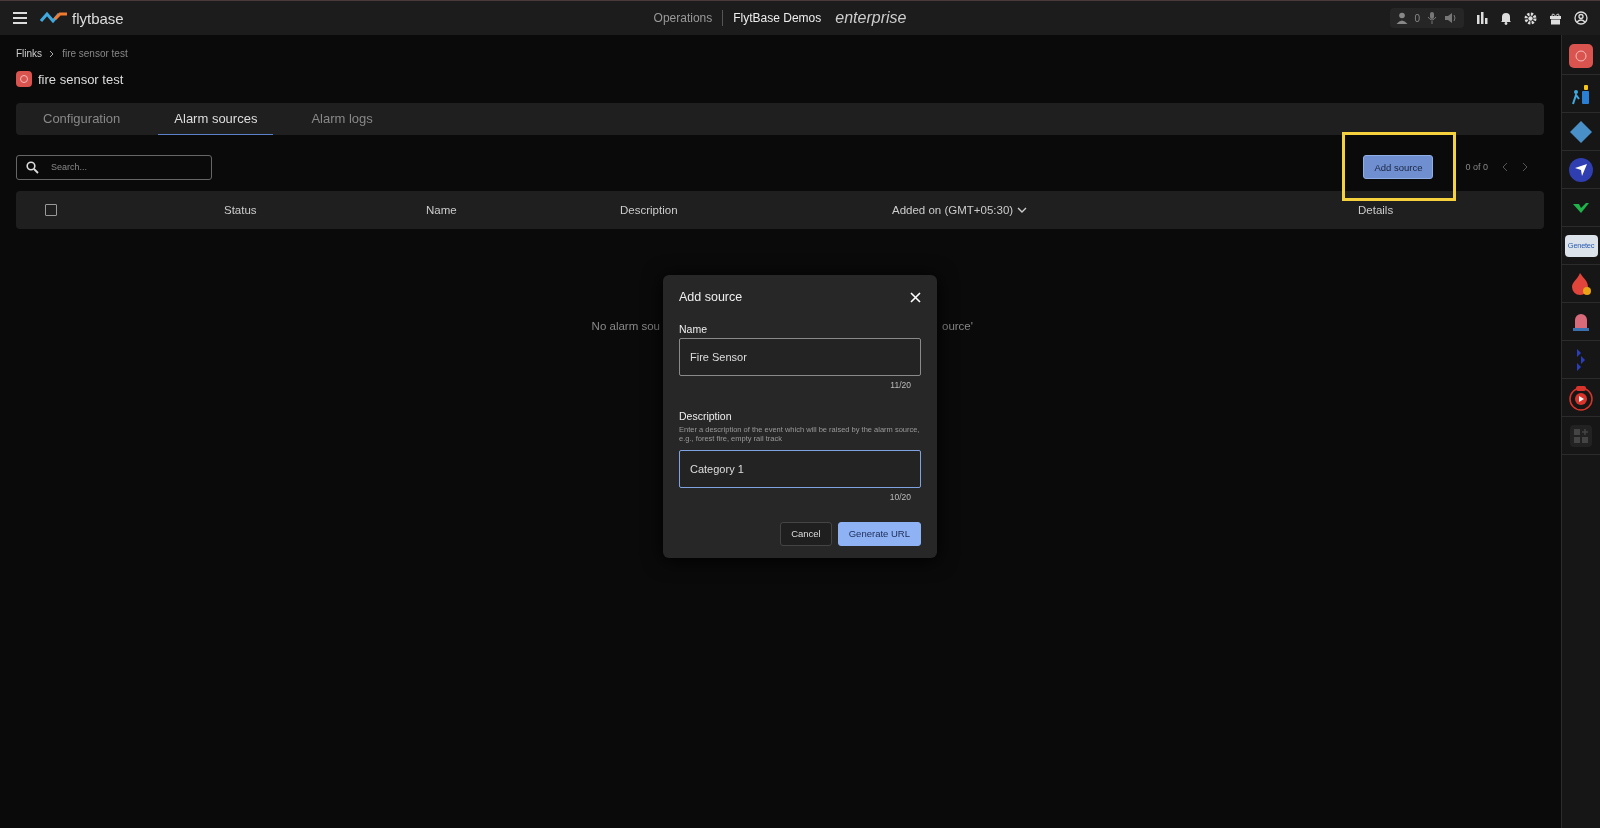 This screenshot has height=828, width=1600. What do you see at coordinates (54, 18) in the screenshot?
I see `logo-icon` at bounding box center [54, 18].